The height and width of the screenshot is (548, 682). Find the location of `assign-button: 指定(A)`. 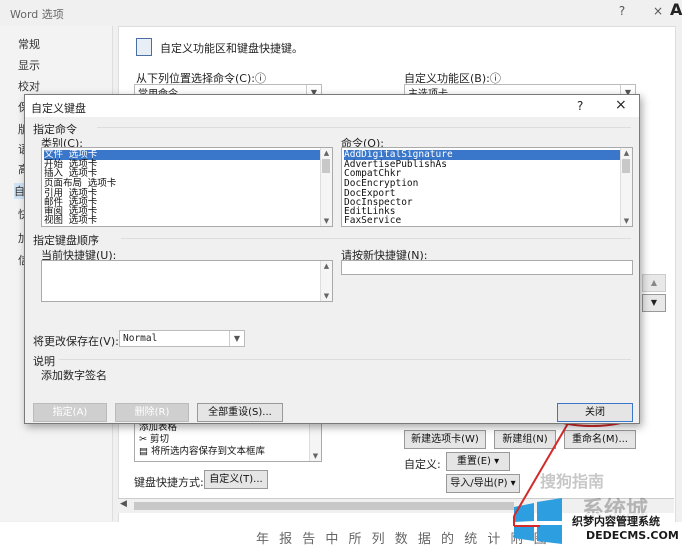

assign-button: 指定(A) is located at coordinates (70, 412).